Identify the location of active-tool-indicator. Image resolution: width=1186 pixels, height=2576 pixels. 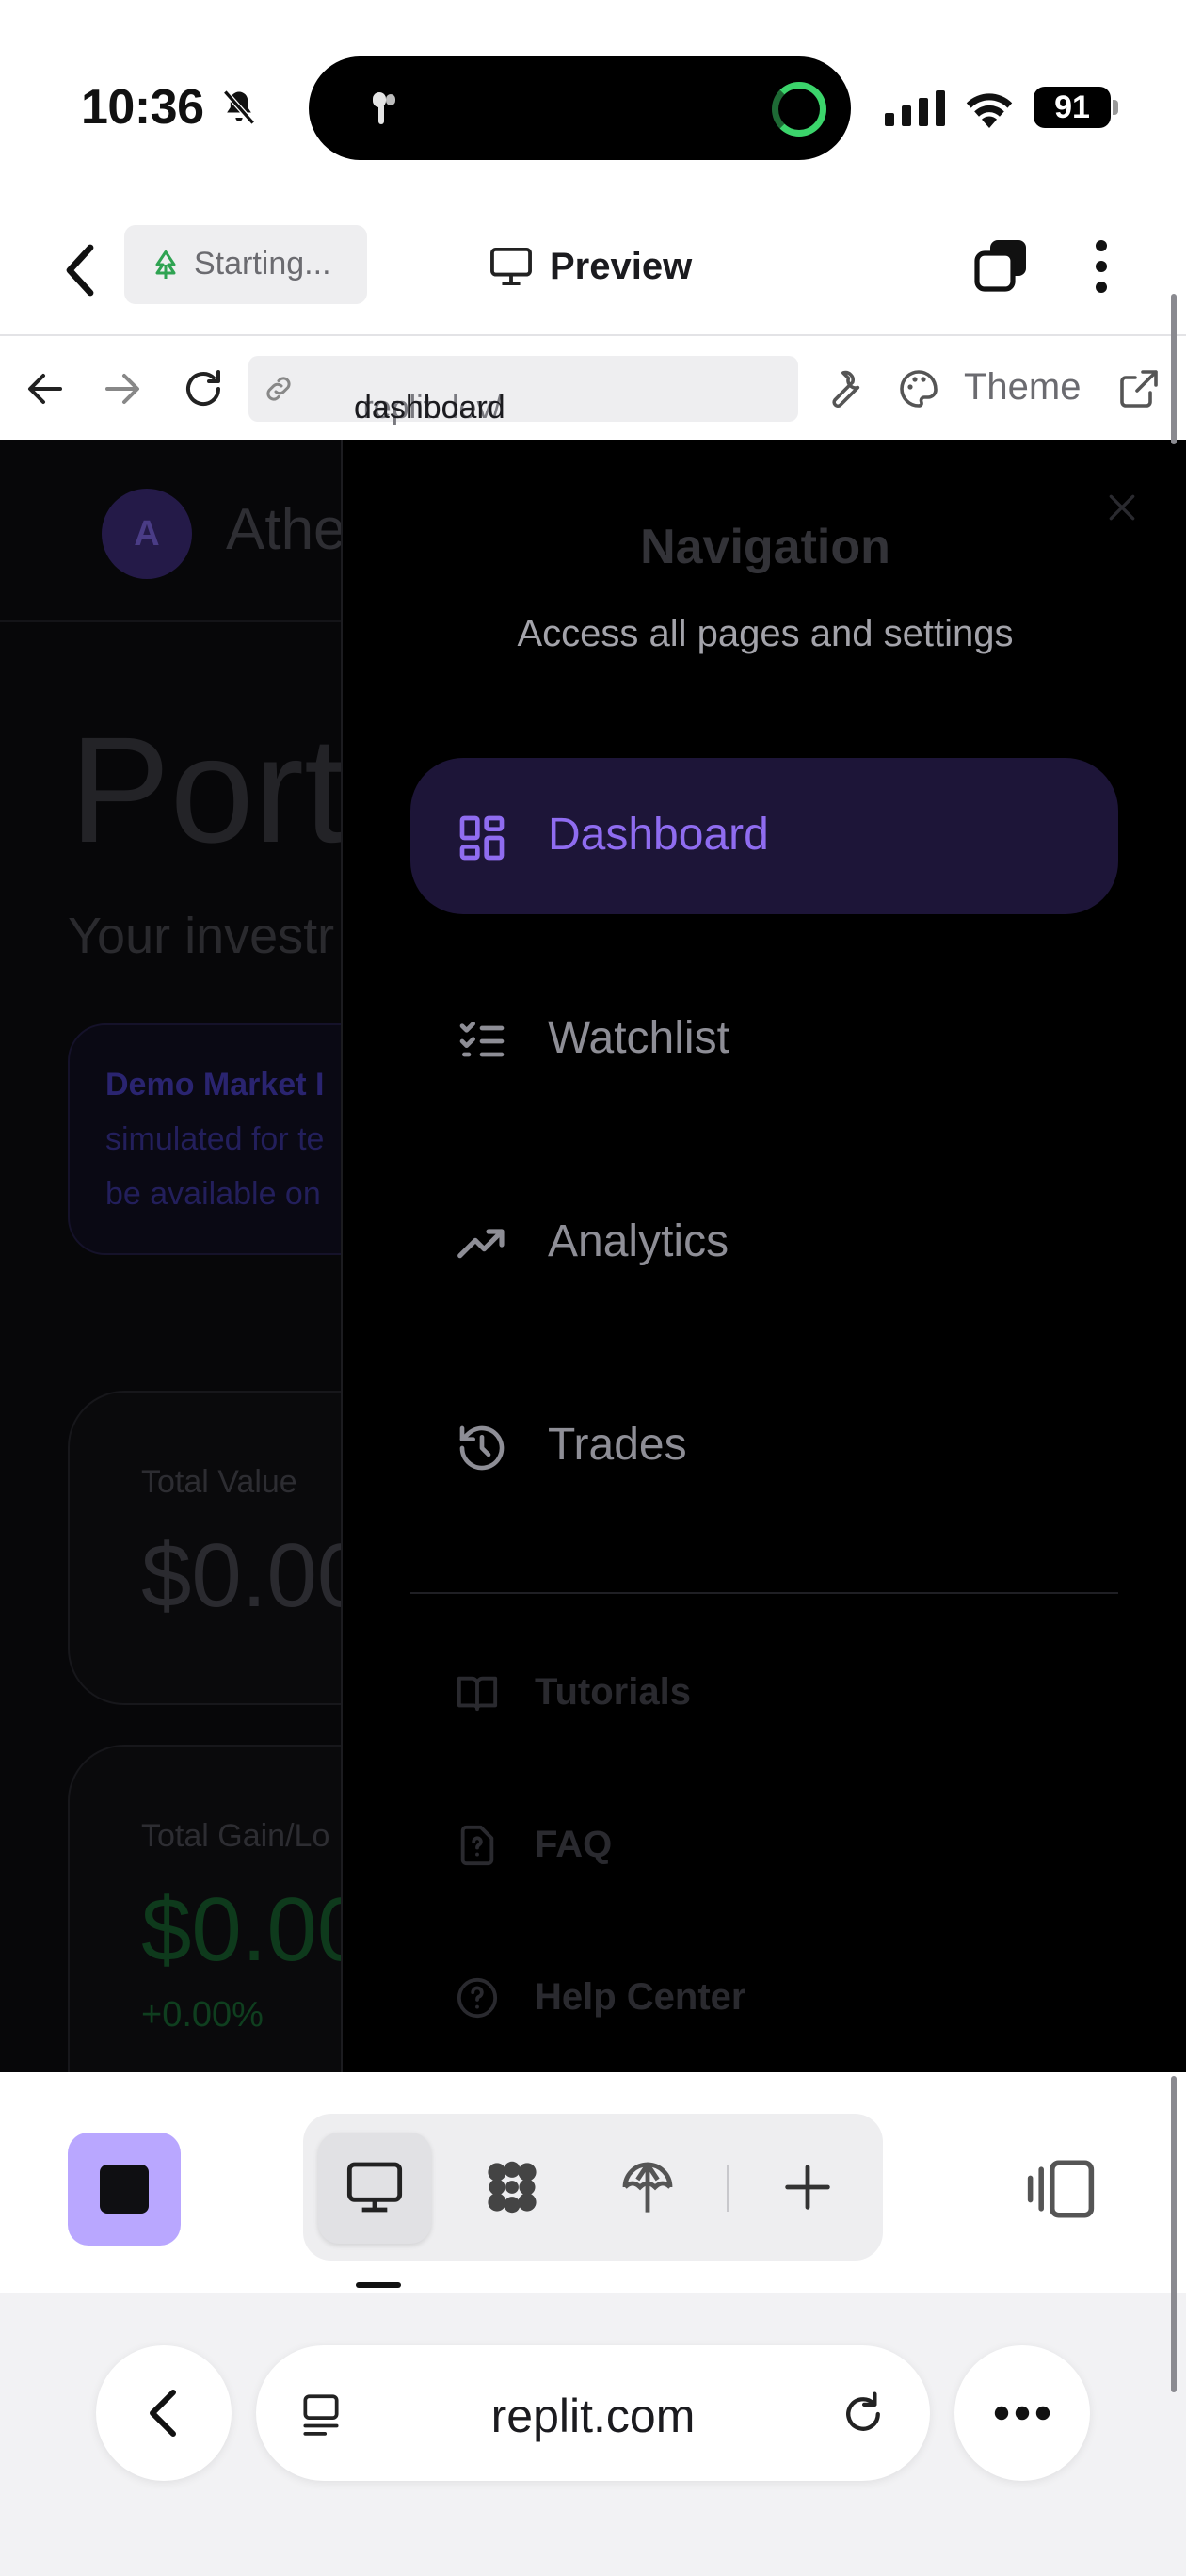
(378, 2285).